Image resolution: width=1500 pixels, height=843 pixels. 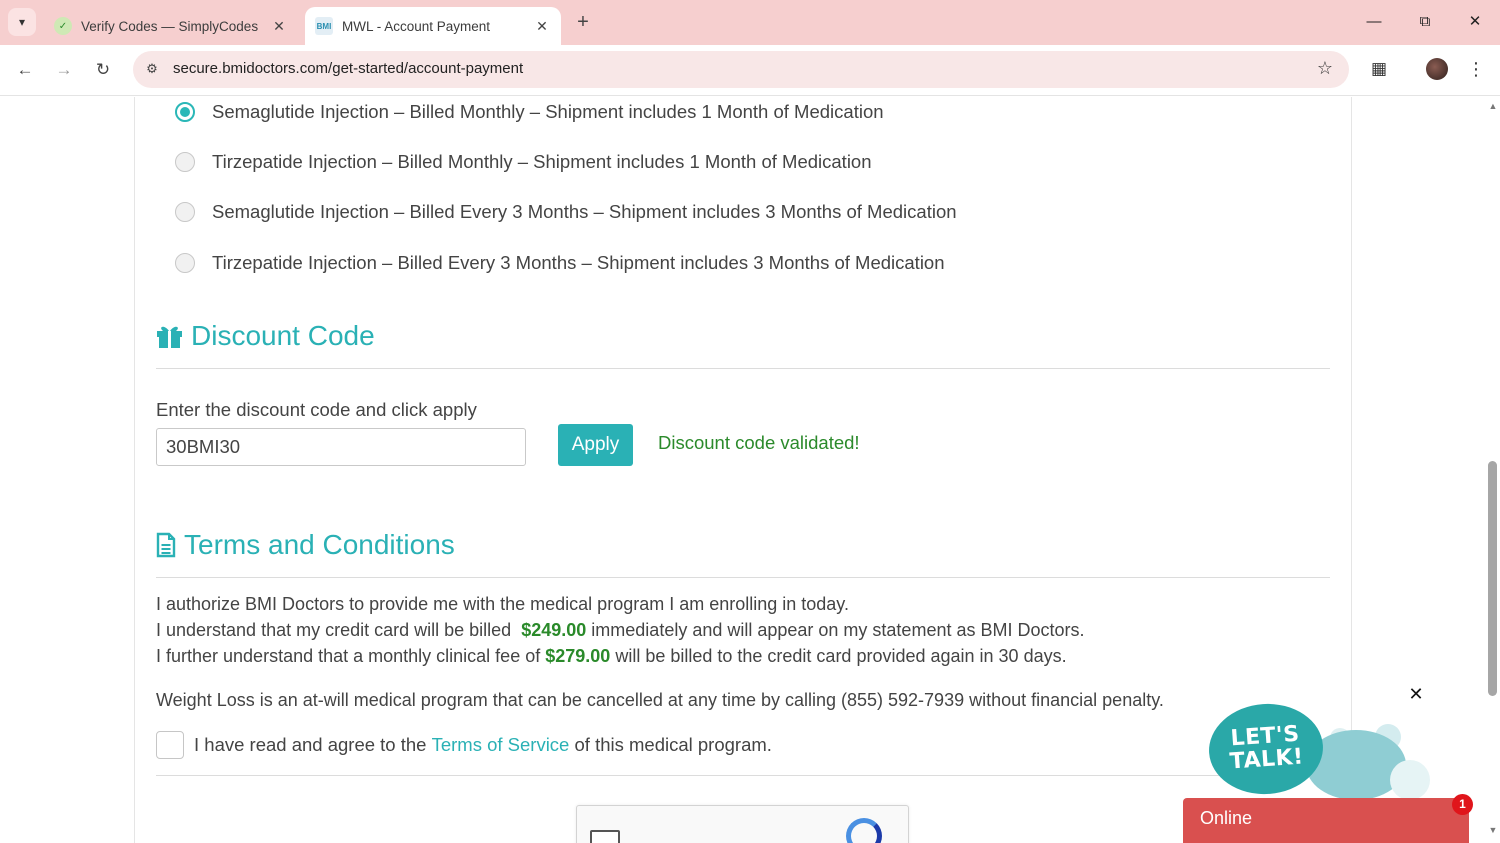 What do you see at coordinates (64, 70) in the screenshot?
I see `forward-arrow-icon: →` at bounding box center [64, 70].